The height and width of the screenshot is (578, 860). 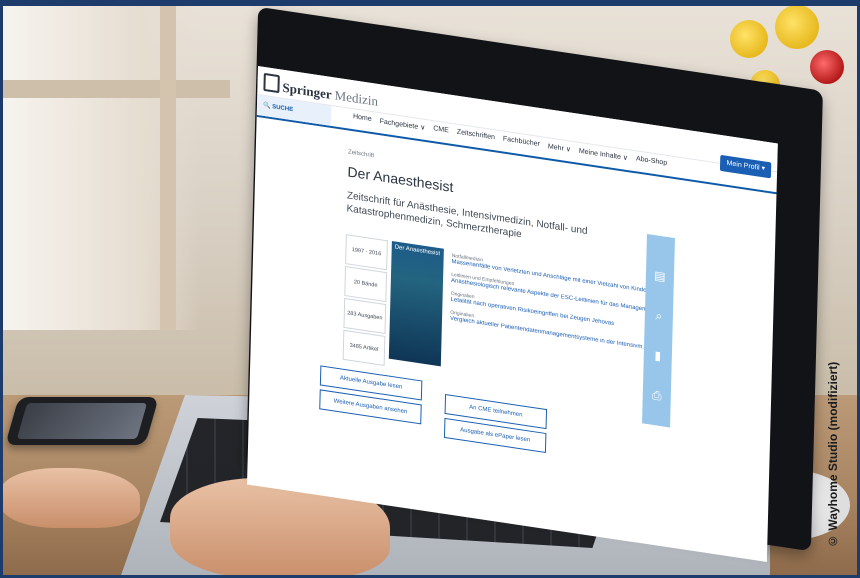 I want to click on nav-fachgebiete: Fachgebiete ∨, so click(x=403, y=124).